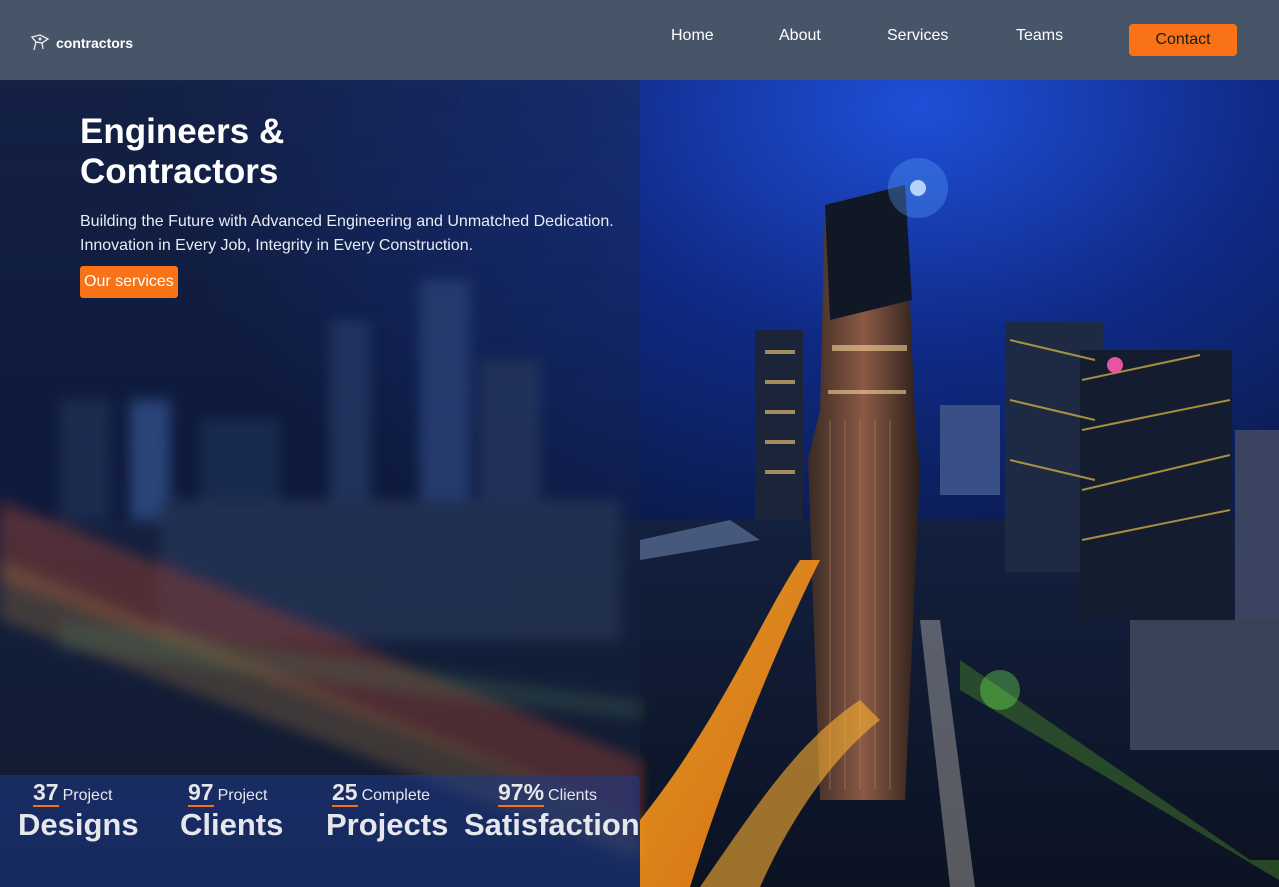 The height and width of the screenshot is (887, 1279). I want to click on nav-teams: Teams, so click(1039, 36).